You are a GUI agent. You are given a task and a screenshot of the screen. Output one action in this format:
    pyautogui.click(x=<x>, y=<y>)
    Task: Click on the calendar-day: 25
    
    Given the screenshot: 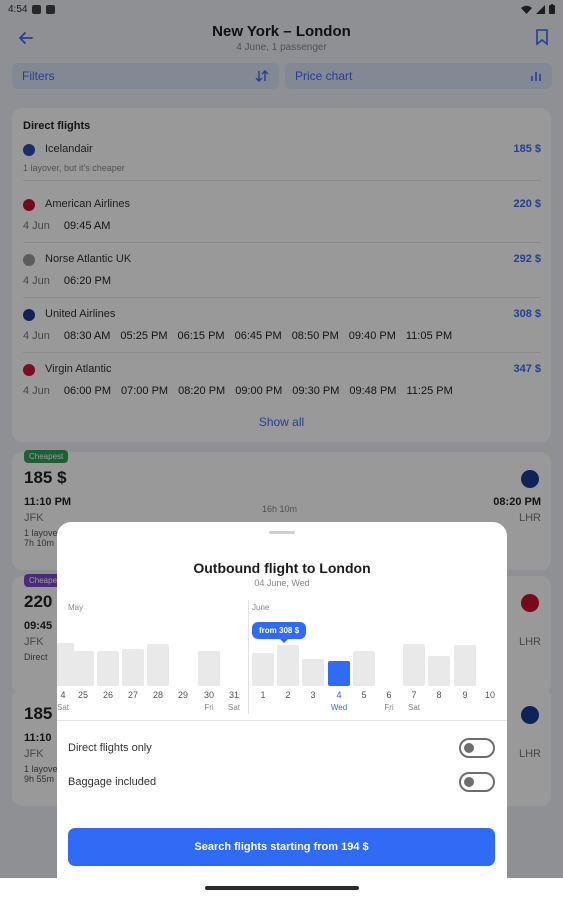 What is the action you would take?
    pyautogui.click(x=83, y=695)
    